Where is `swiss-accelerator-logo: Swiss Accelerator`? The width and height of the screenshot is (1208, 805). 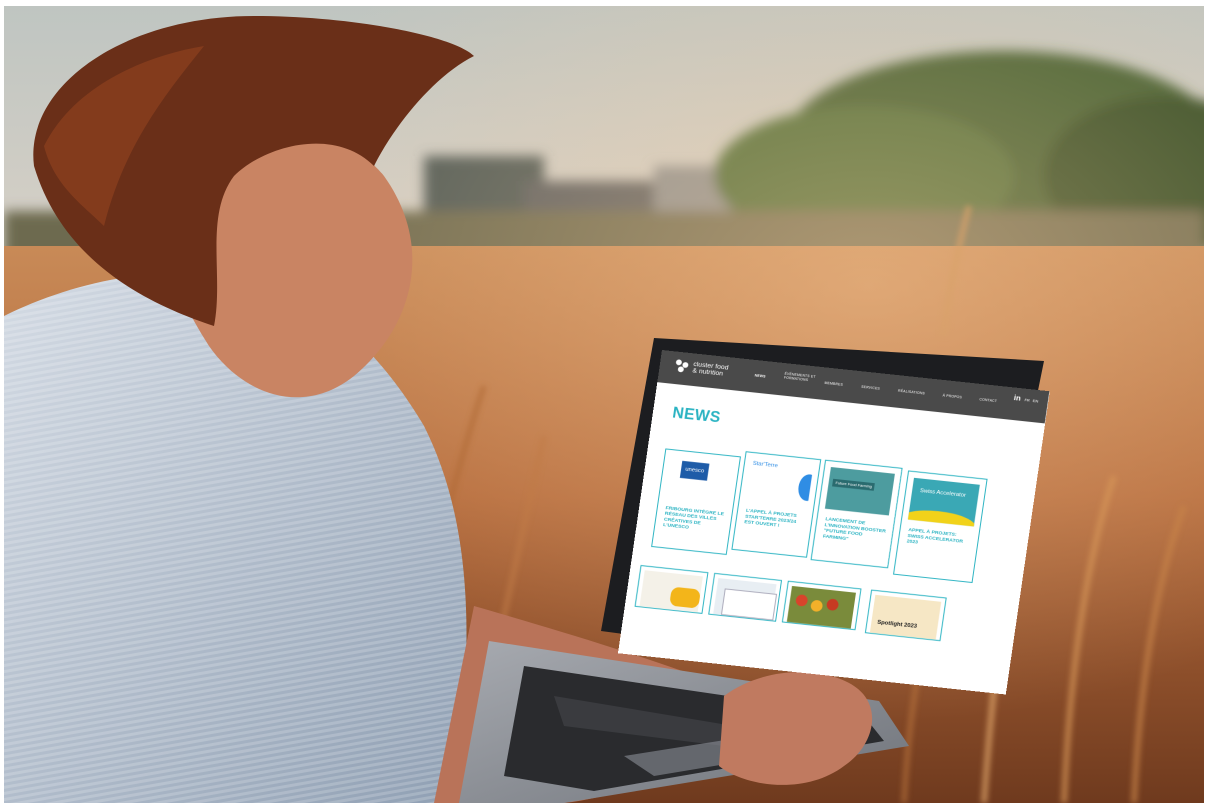
swiss-accelerator-logo: Swiss Accelerator is located at coordinates (943, 493).